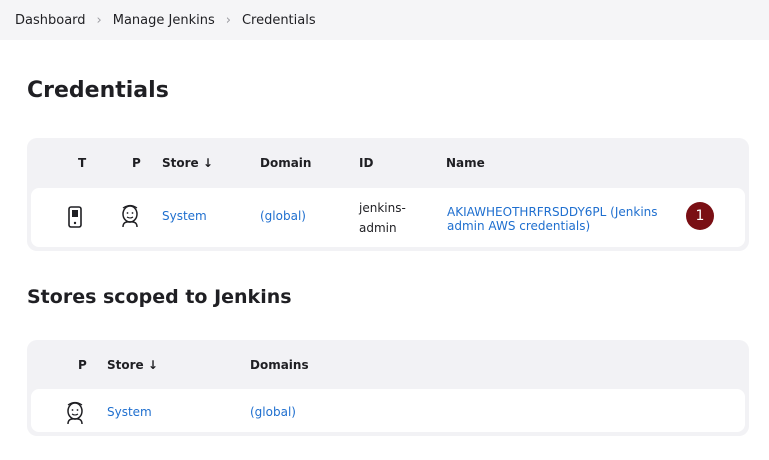  I want to click on credential-id-line: admin, so click(378, 228).